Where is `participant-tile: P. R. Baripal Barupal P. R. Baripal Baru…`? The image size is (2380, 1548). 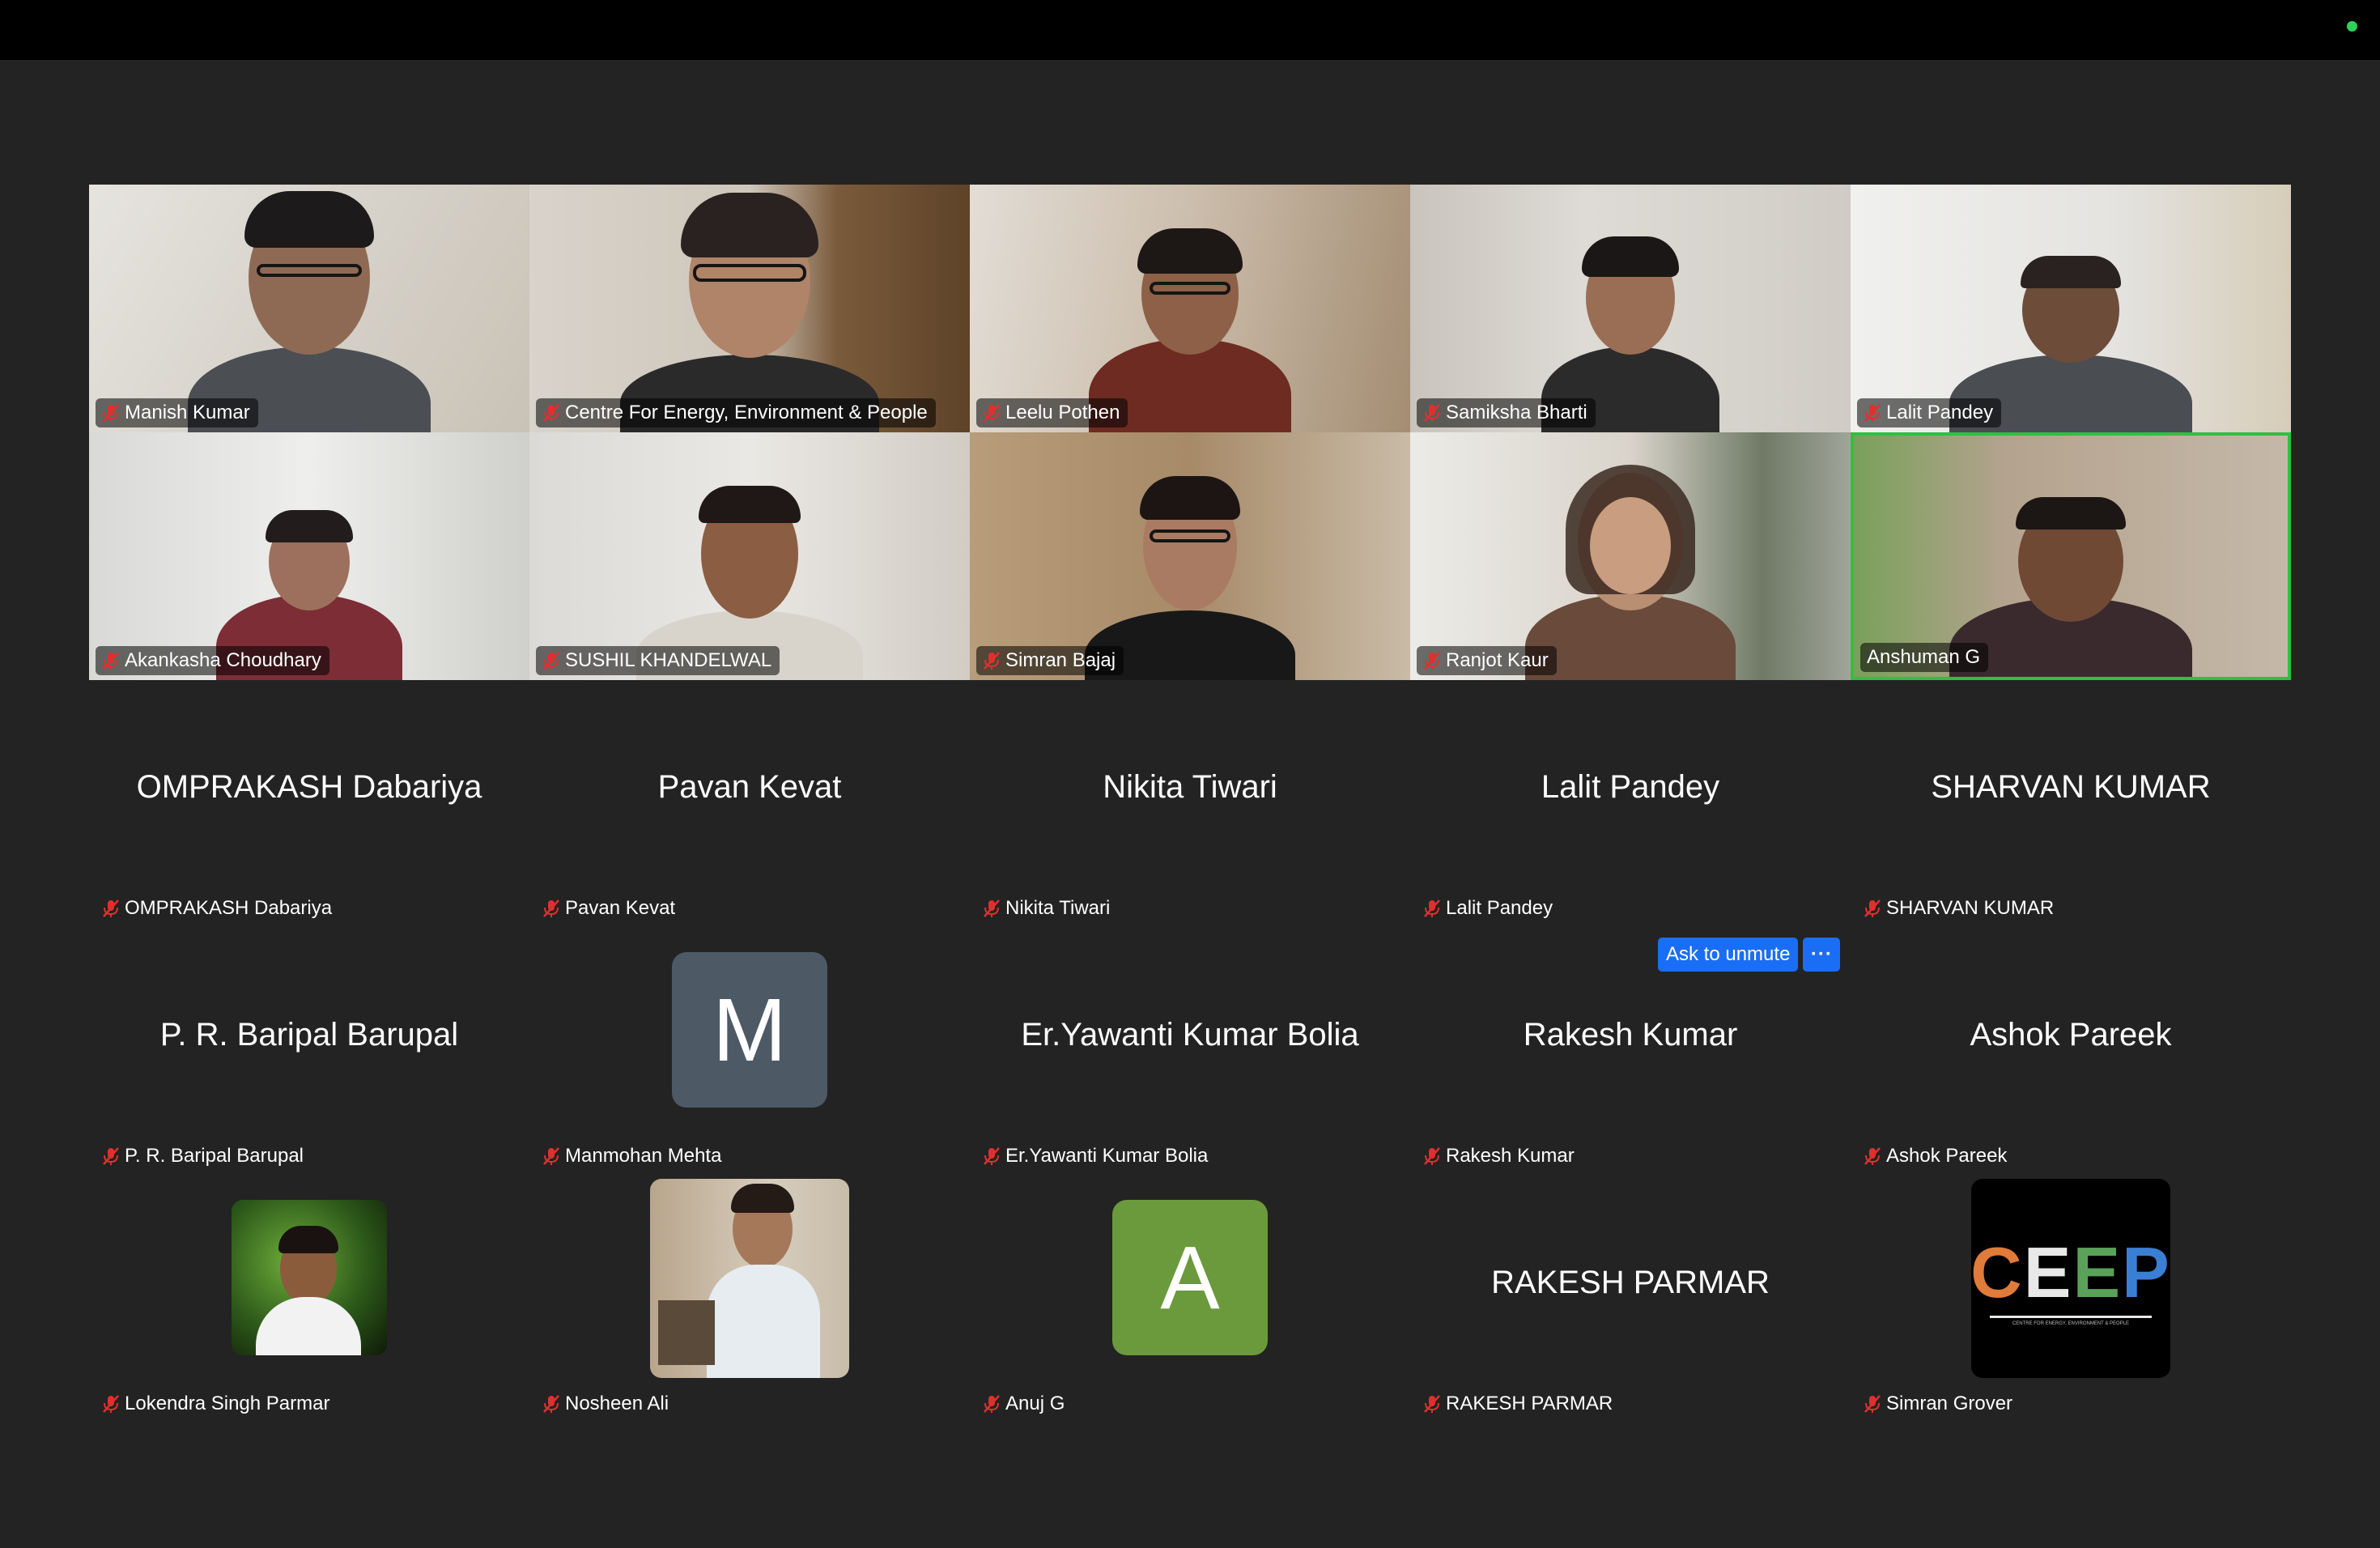
participant-tile: P. R. Baripal Barupal P. R. Baripal Baru… is located at coordinates (309, 1052).